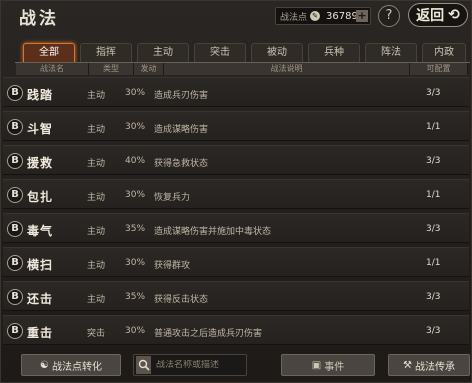  Describe the element at coordinates (362, 16) in the screenshot. I see `add-points-button: +` at that location.